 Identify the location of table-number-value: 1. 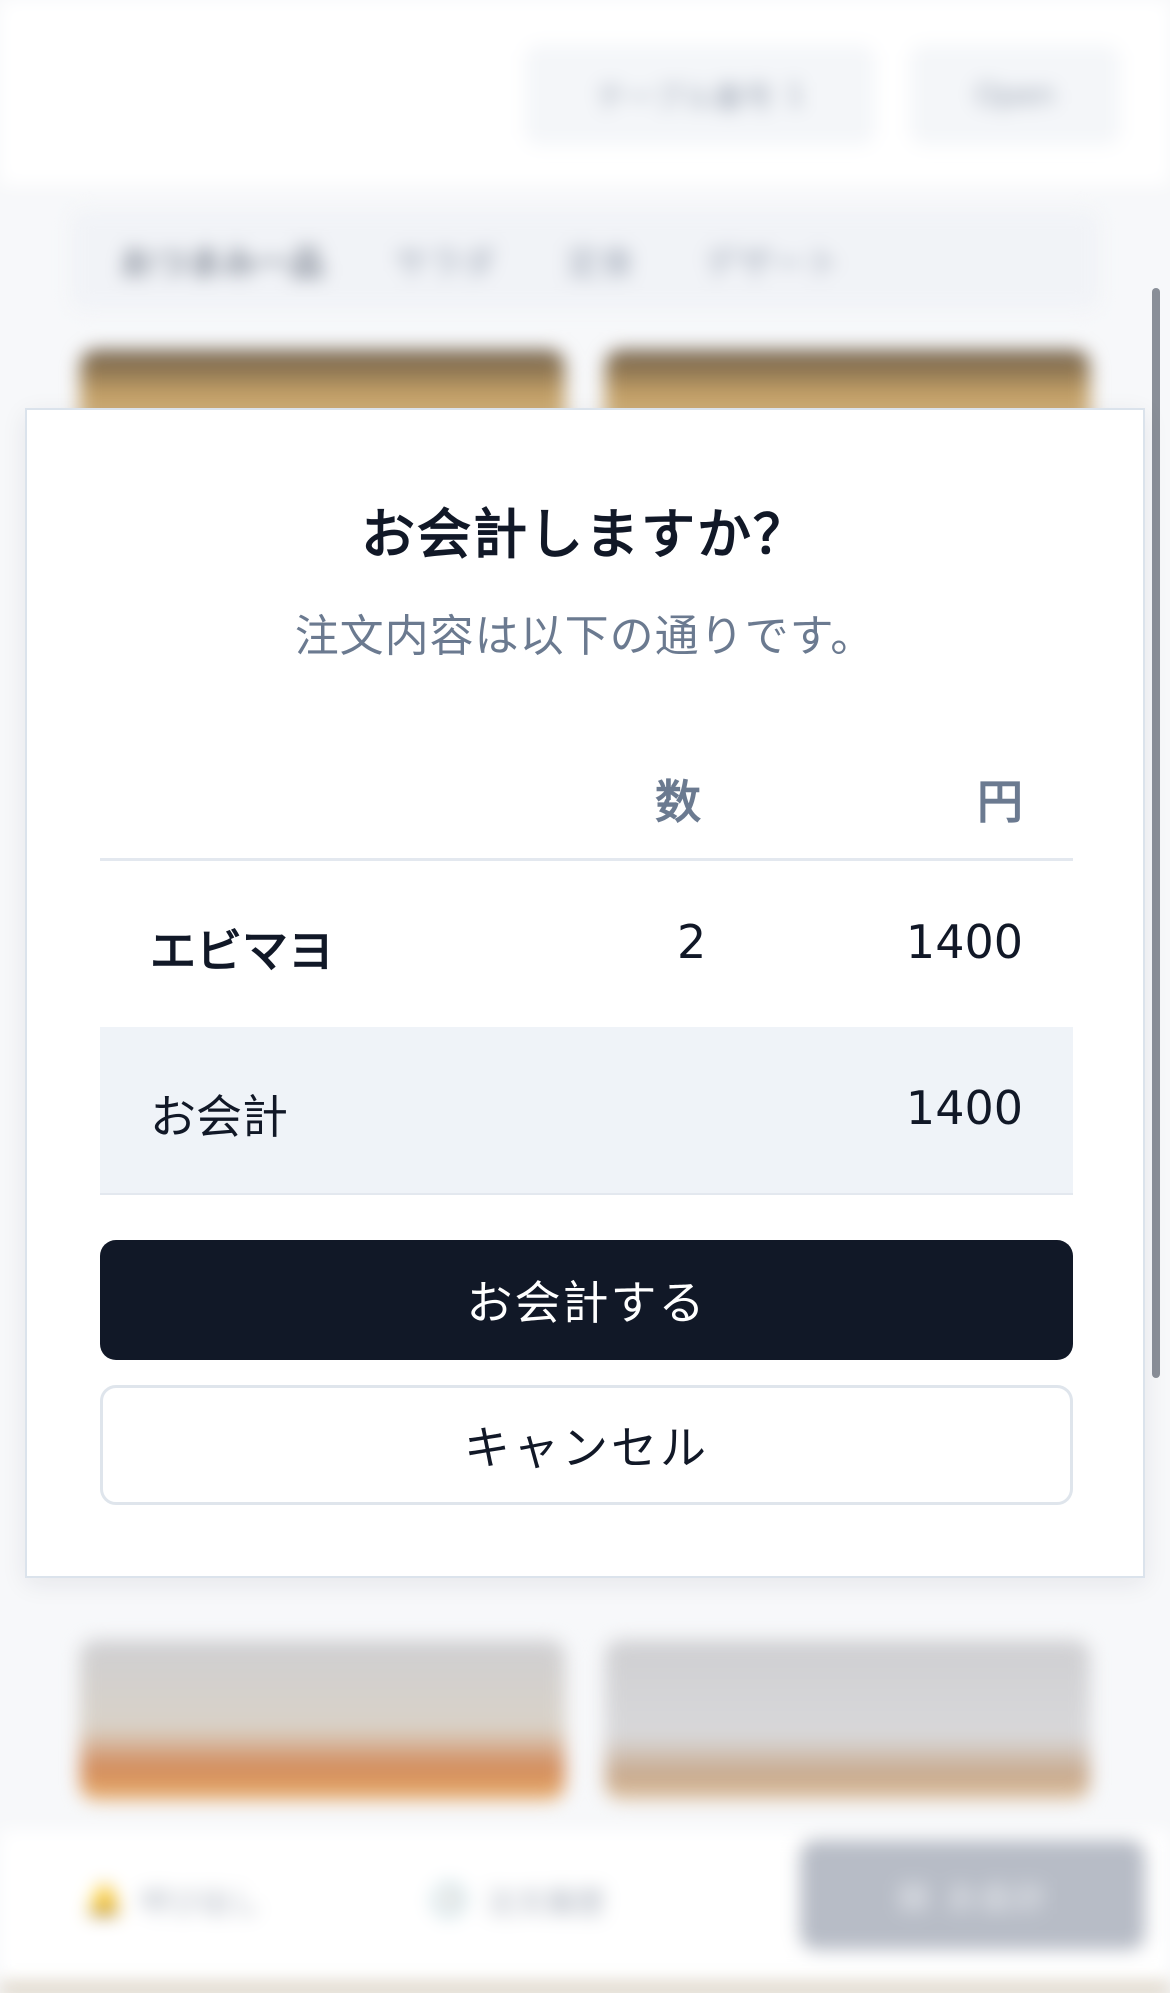
(795, 95).